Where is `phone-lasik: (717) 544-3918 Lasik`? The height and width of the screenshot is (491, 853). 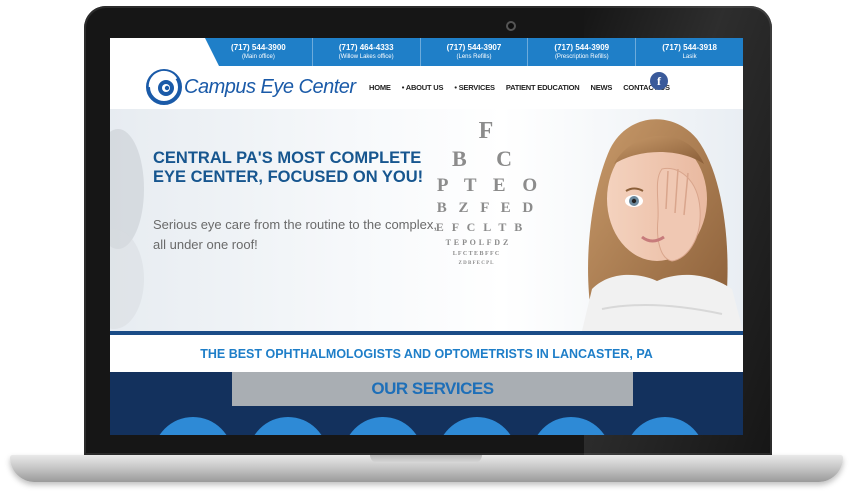
phone-lasik: (717) 544-3918 Lasik is located at coordinates (689, 52).